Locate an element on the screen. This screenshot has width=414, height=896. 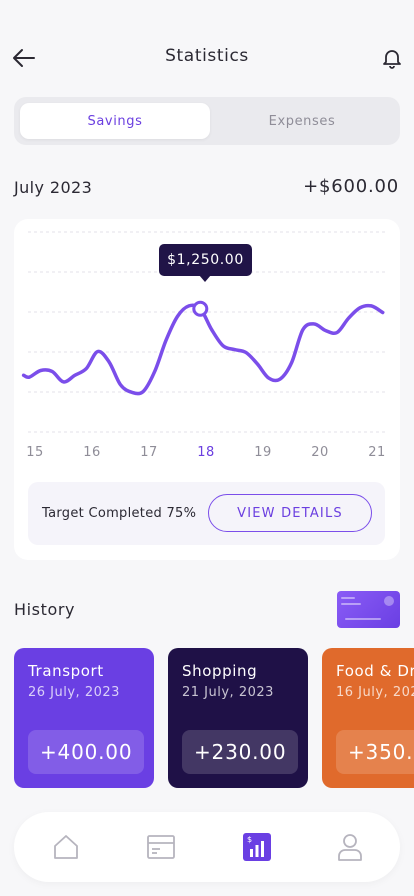
history-card-food-drinks: Food & Drinks 16 July, 2023 +350.00 is located at coordinates (368, 718).